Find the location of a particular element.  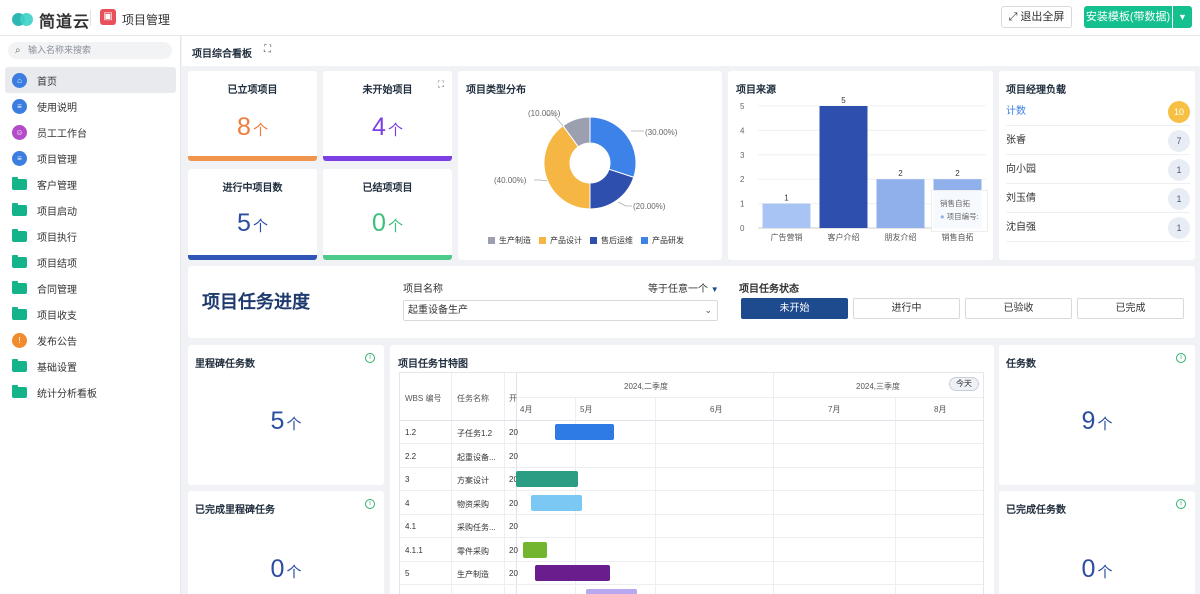

sidebar-item: ☺ 员工工作台 is located at coordinates (90, 132).